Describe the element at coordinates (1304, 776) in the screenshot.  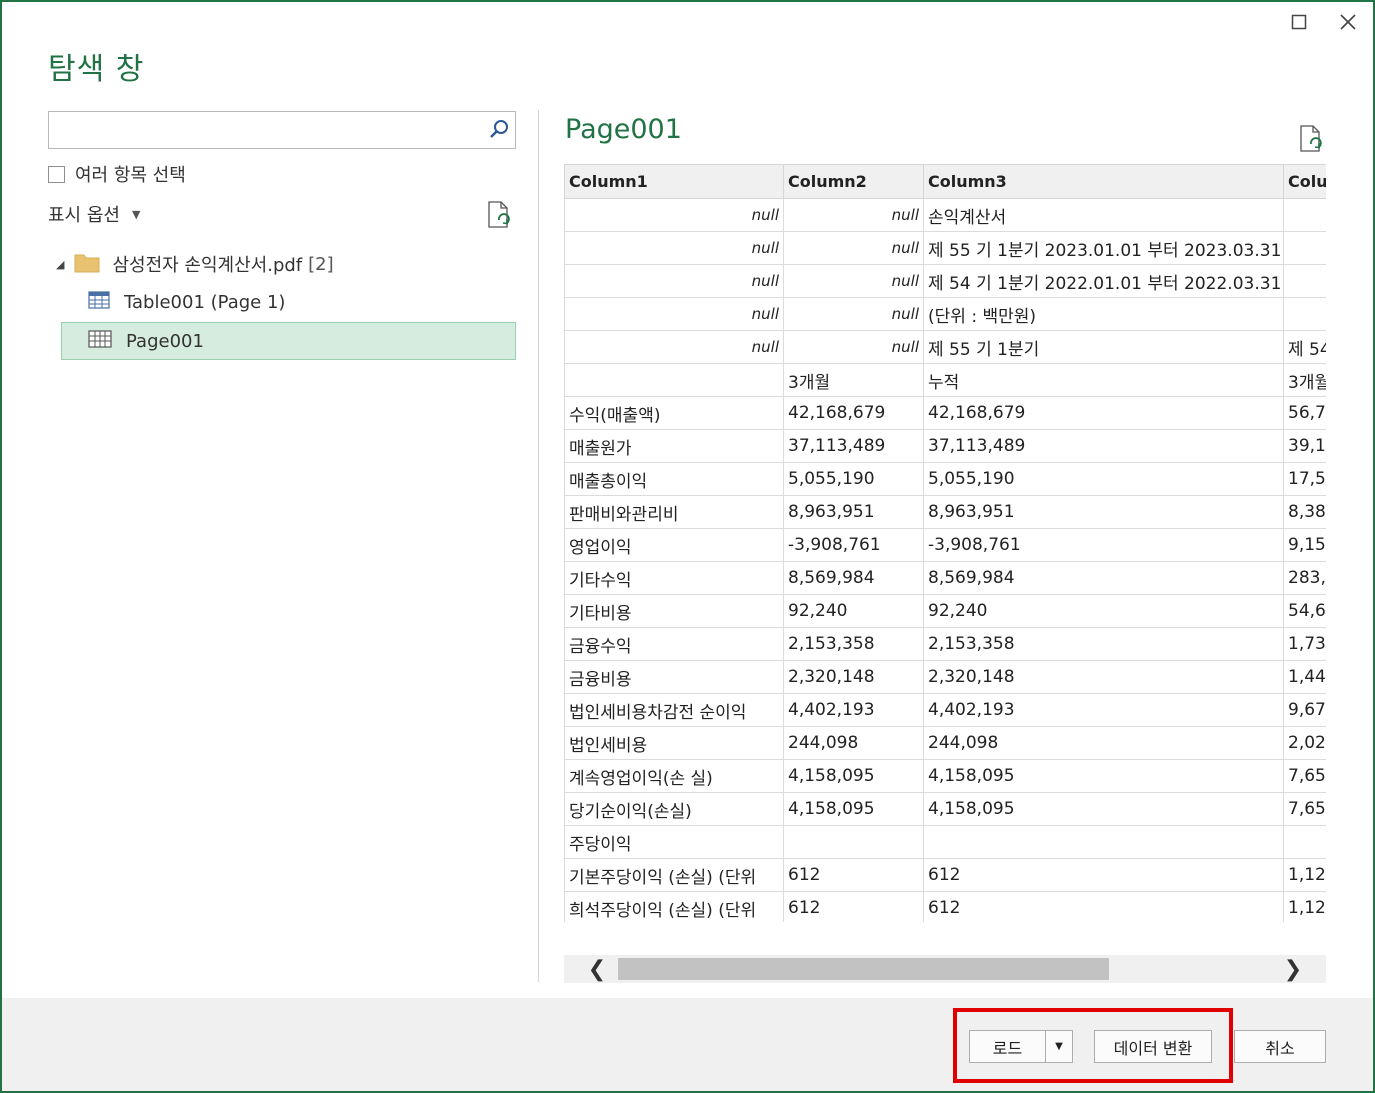
I see `table-cell: 7,651` at that location.